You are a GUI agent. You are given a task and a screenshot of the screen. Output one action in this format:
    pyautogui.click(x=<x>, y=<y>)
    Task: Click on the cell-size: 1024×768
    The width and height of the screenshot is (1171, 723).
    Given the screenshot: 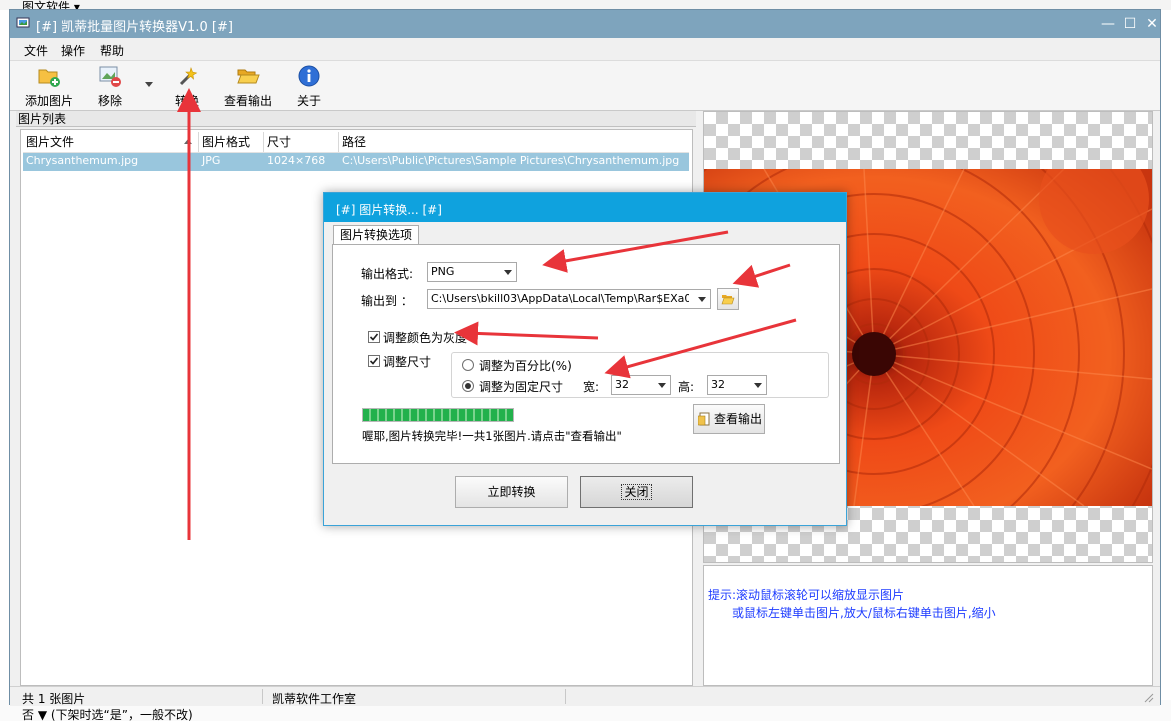 What is the action you would take?
    pyautogui.click(x=296, y=160)
    